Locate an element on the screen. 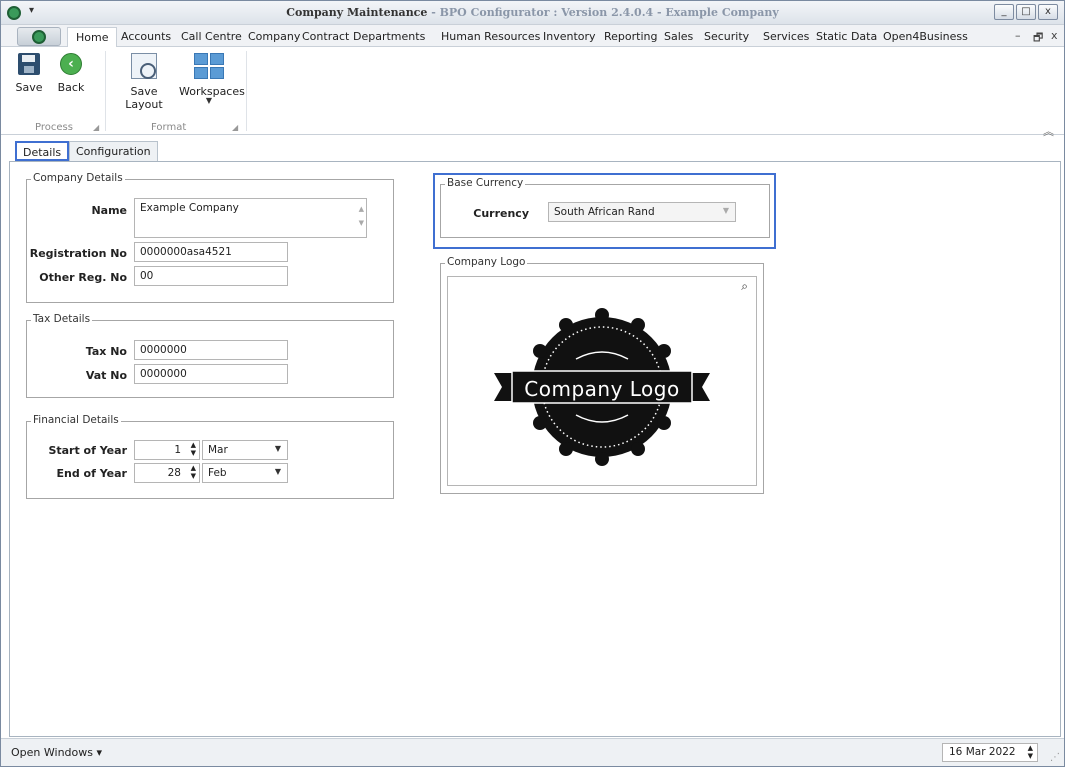 The image size is (1065, 767). company-logo-legend: Company Logo is located at coordinates (486, 262).